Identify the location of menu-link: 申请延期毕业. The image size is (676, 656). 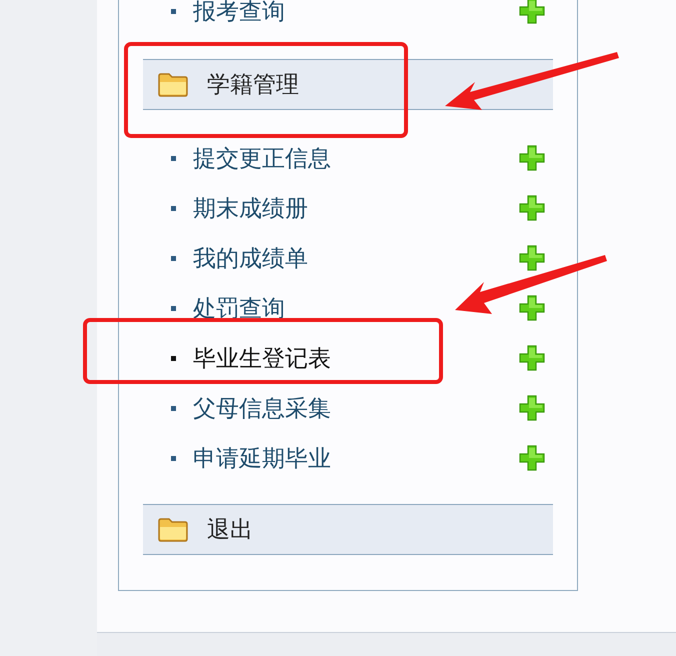
(356, 458).